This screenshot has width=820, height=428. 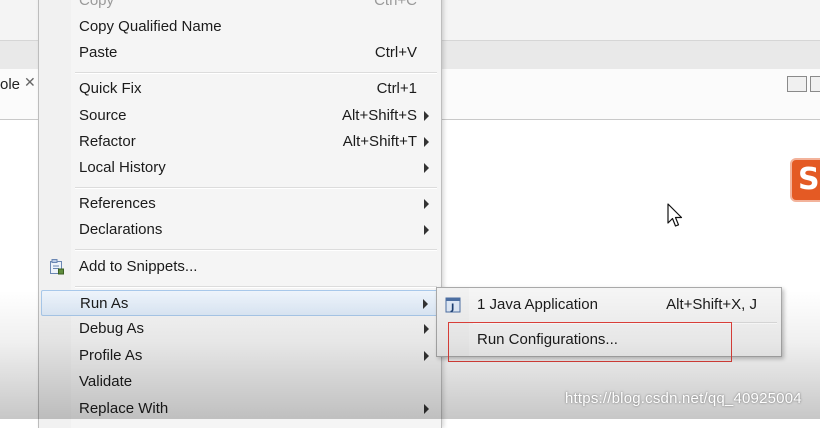 I want to click on menu-item-label: Validate, so click(x=106, y=381).